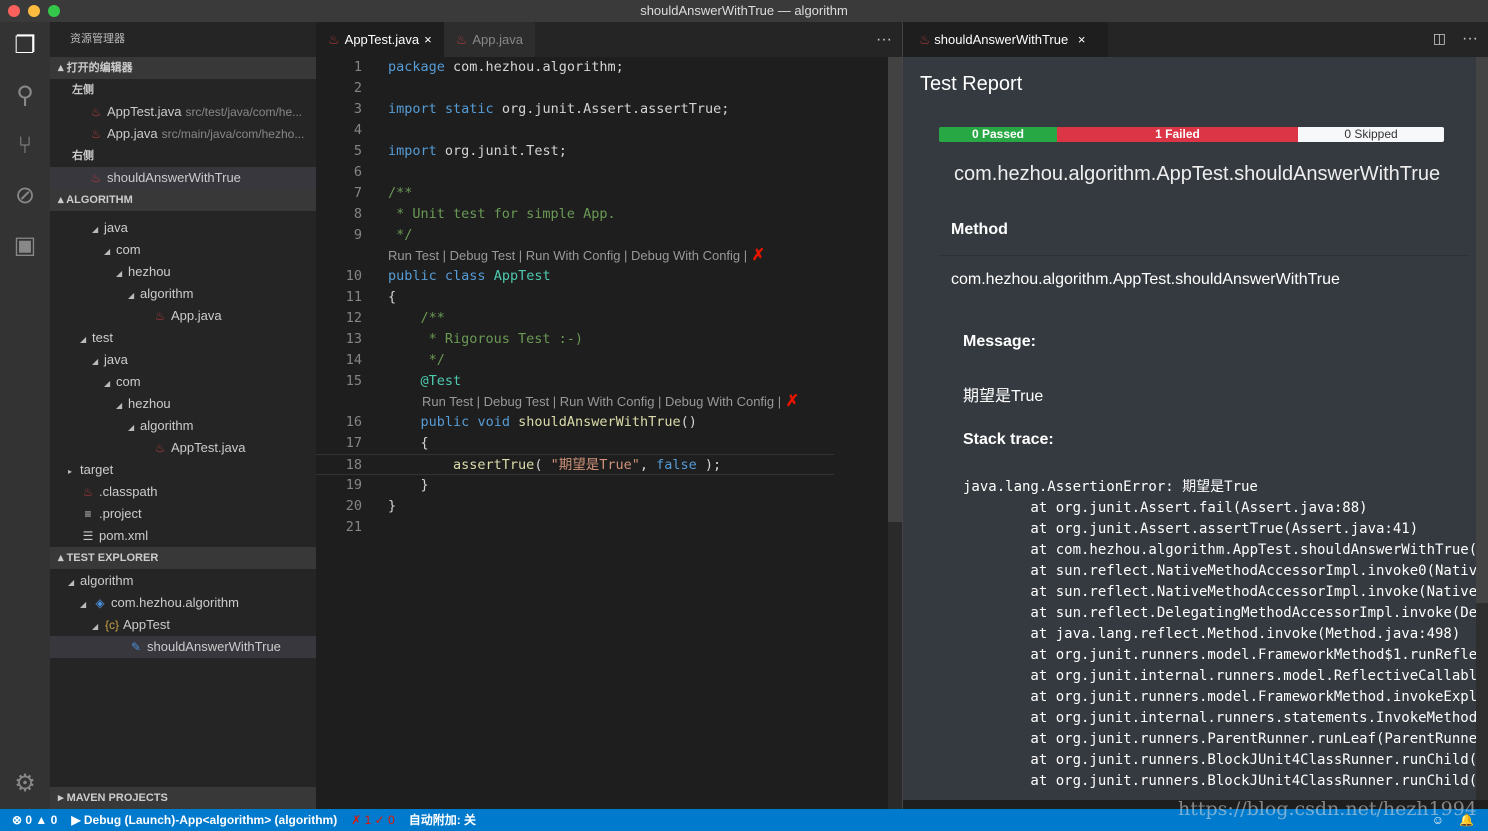 Image resolution: width=1488 pixels, height=831 pixels. Describe the element at coordinates (74, 471) in the screenshot. I see `twistie-icon: ▸` at that location.